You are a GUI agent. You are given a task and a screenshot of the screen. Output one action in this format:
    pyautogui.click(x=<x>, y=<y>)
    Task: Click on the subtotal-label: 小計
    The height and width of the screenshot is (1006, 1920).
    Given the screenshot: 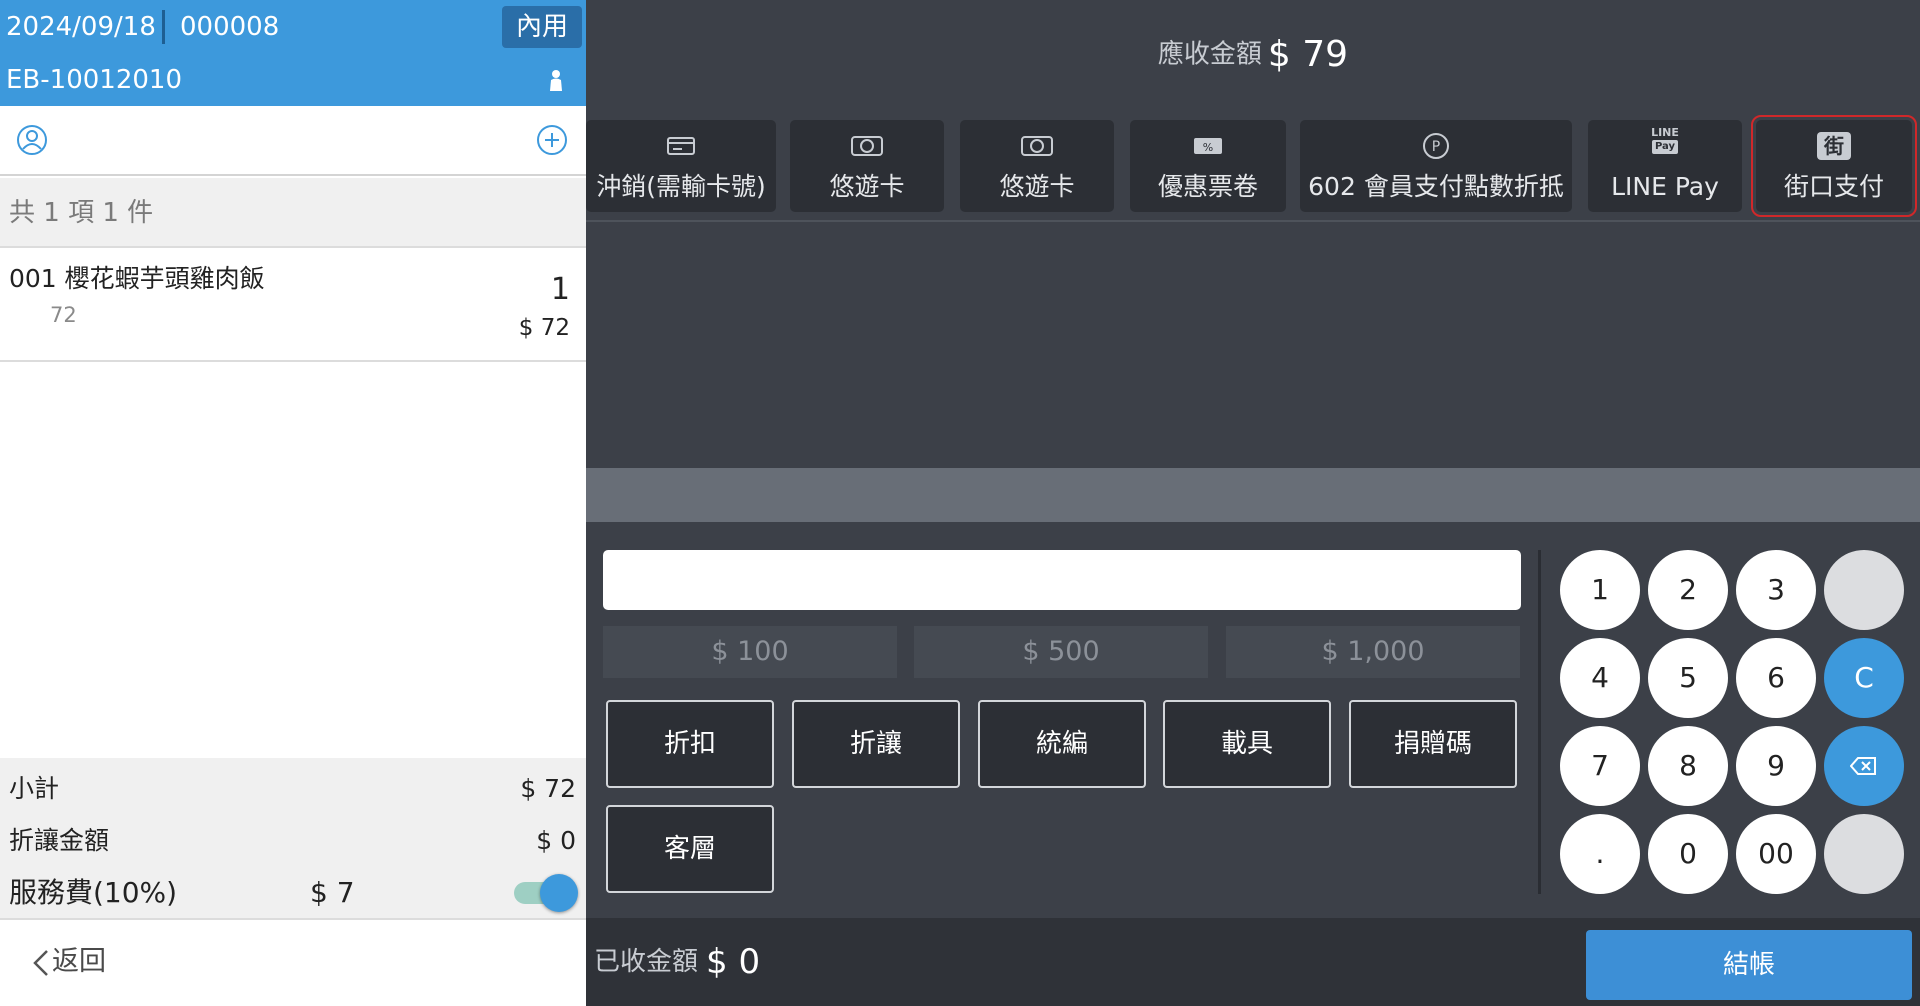 What is the action you would take?
    pyautogui.click(x=34, y=788)
    